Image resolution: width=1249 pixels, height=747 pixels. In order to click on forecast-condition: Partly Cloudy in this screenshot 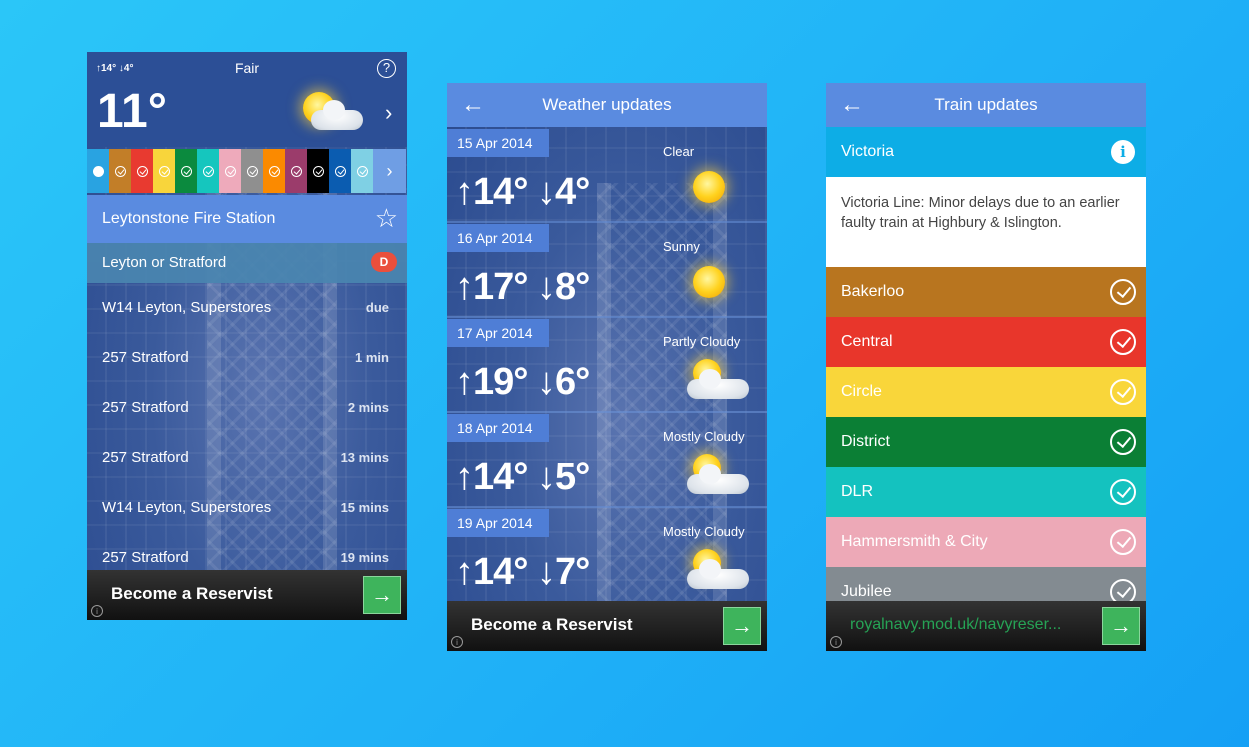, I will do `click(702, 341)`.